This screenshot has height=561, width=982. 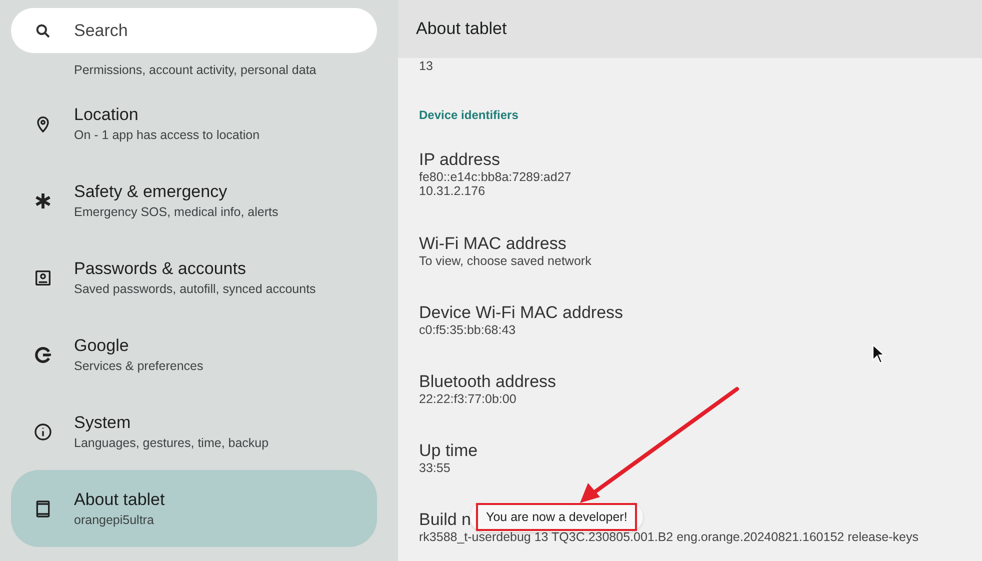 What do you see at coordinates (468, 115) in the screenshot?
I see `section-header: Device identifiers` at bounding box center [468, 115].